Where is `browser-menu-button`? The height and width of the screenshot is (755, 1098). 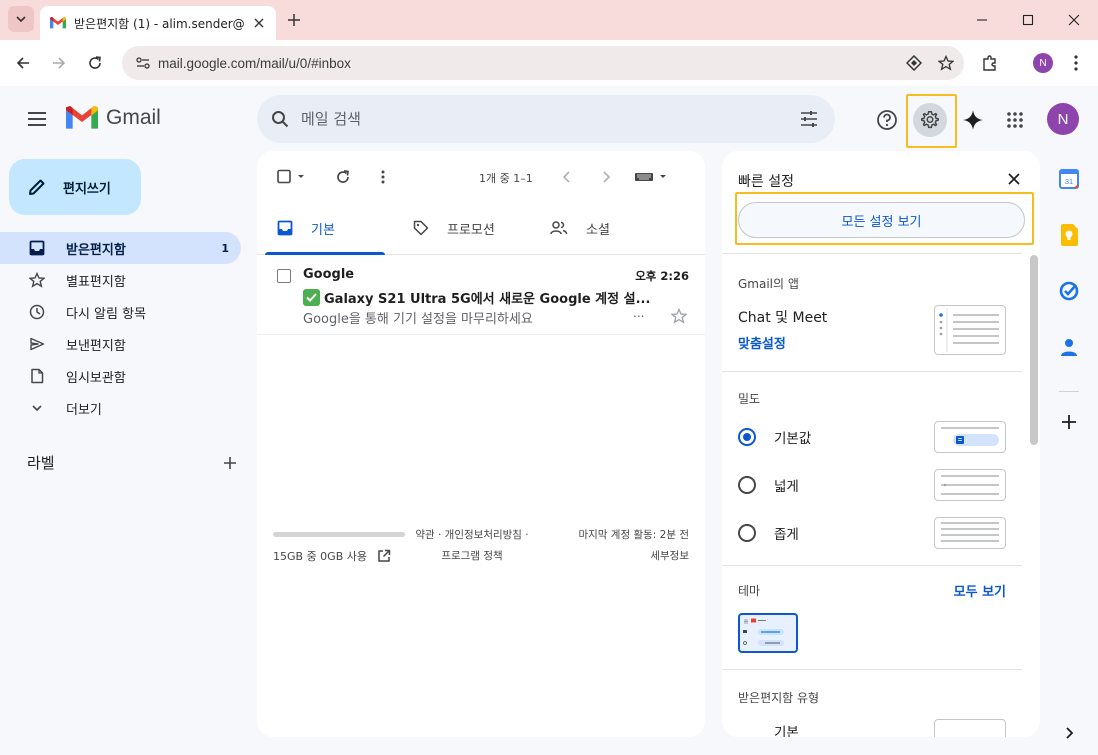 browser-menu-button is located at coordinates (1076, 63).